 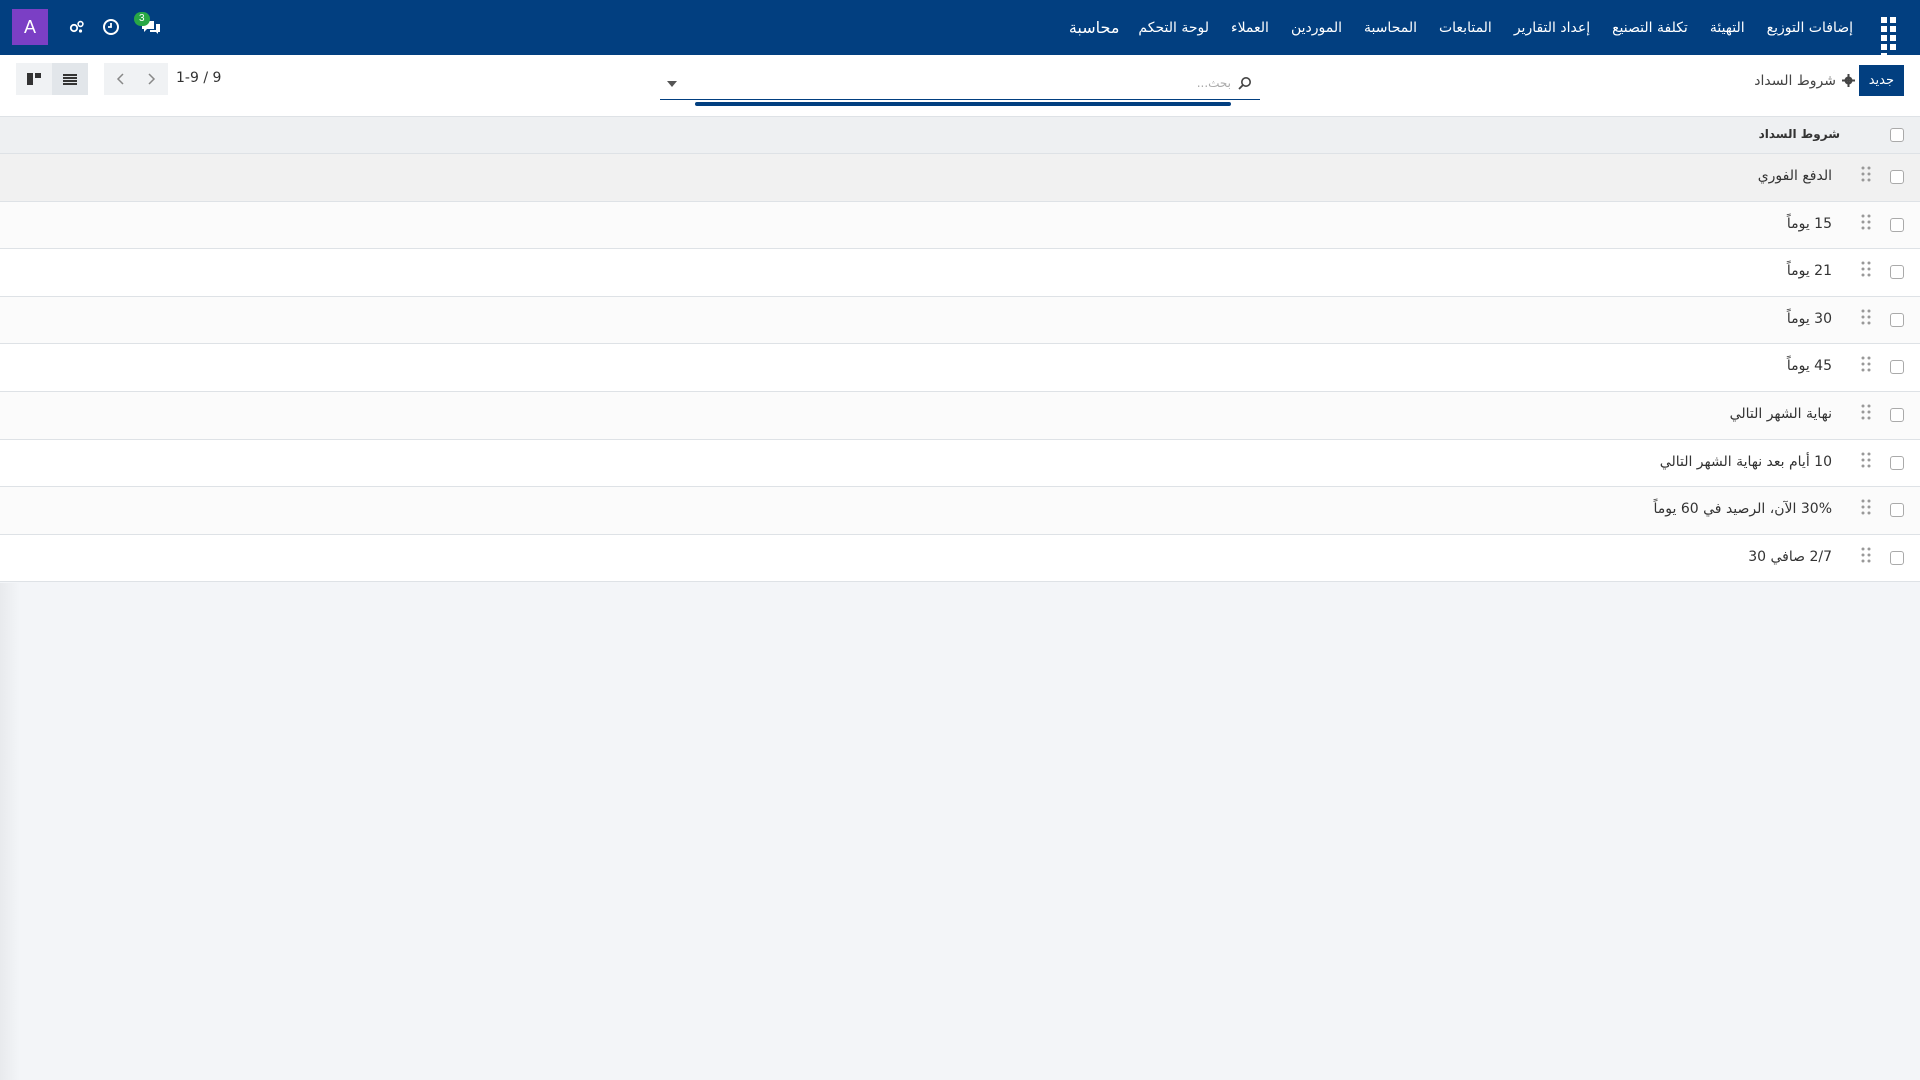 What do you see at coordinates (1809, 223) in the screenshot?
I see `row-name: 15 يوماً` at bounding box center [1809, 223].